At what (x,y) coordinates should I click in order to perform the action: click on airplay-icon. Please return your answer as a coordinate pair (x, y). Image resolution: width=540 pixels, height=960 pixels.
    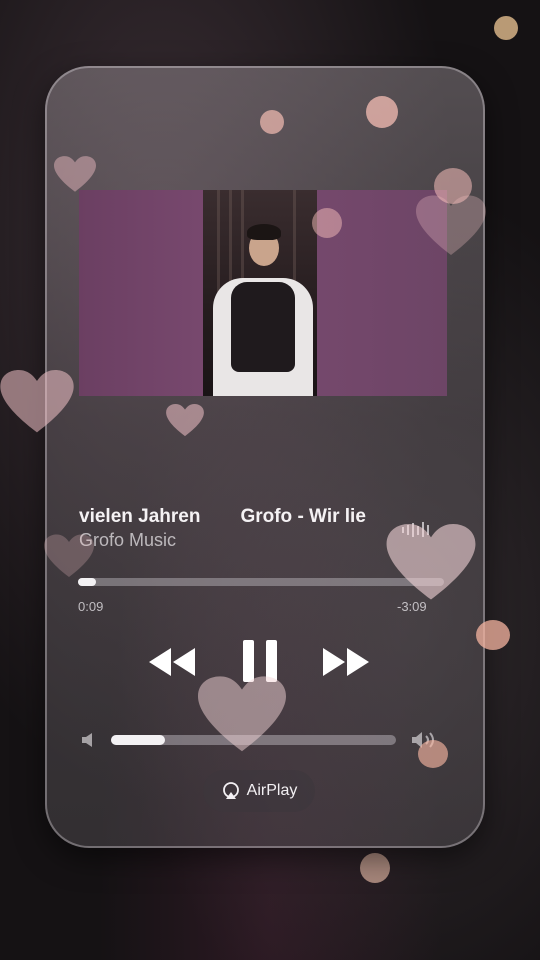
    Looking at the image, I should click on (230, 790).